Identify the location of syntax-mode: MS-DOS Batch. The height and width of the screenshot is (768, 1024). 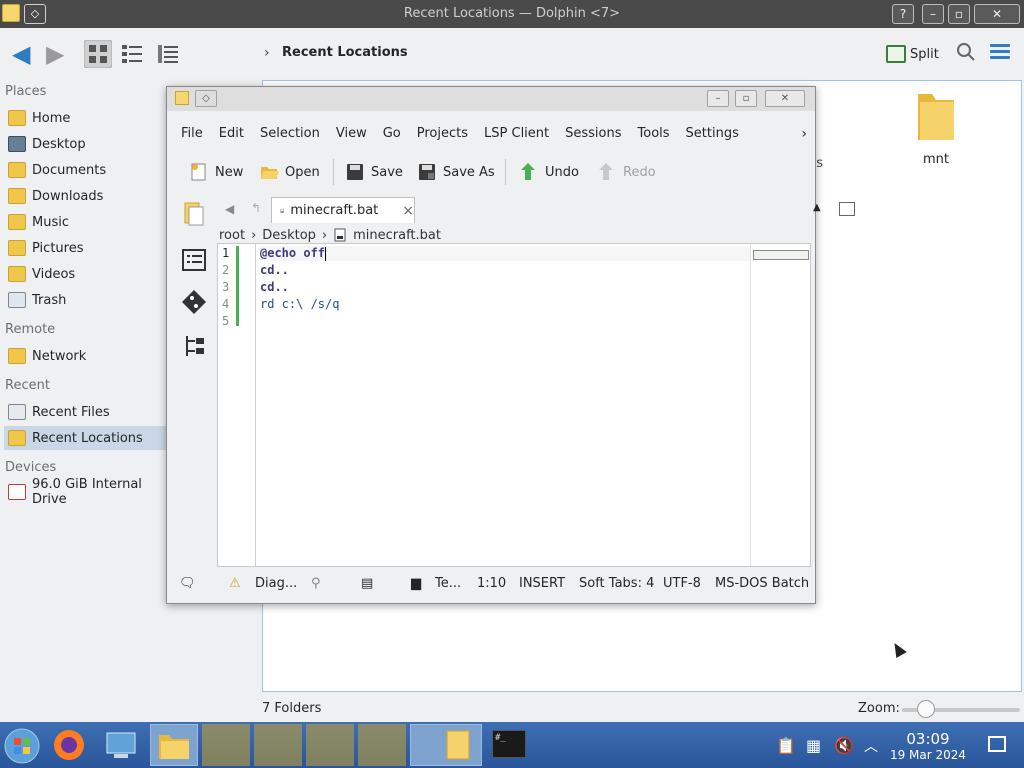
(762, 583).